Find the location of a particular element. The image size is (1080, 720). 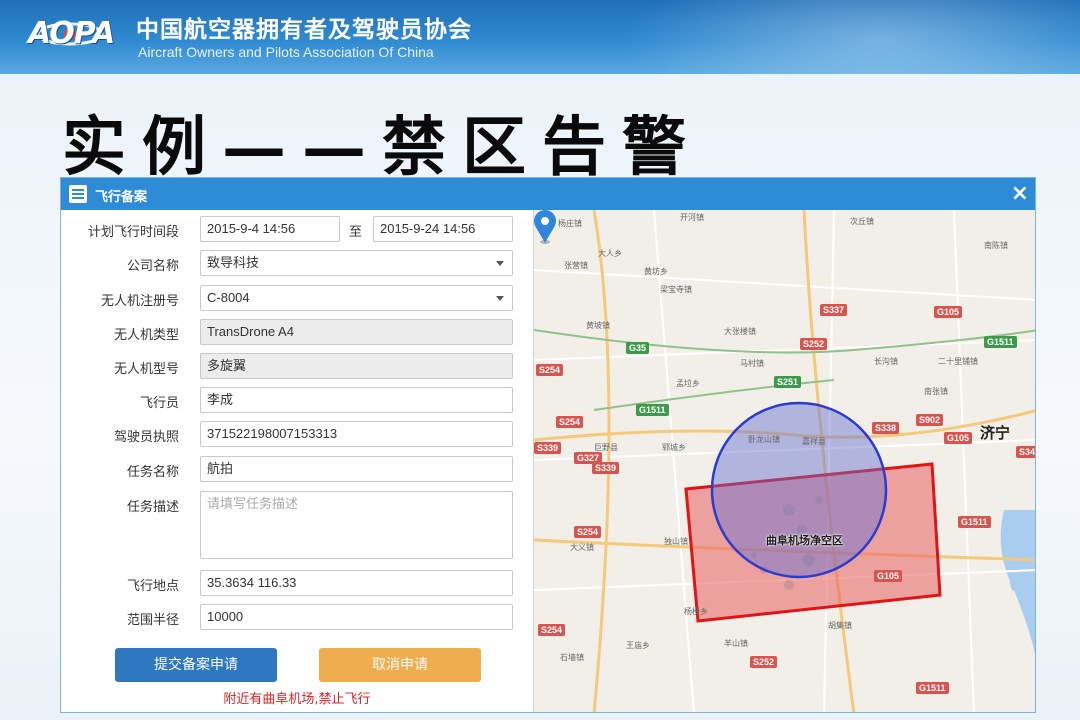

road-badge: S339 is located at coordinates (548, 448).